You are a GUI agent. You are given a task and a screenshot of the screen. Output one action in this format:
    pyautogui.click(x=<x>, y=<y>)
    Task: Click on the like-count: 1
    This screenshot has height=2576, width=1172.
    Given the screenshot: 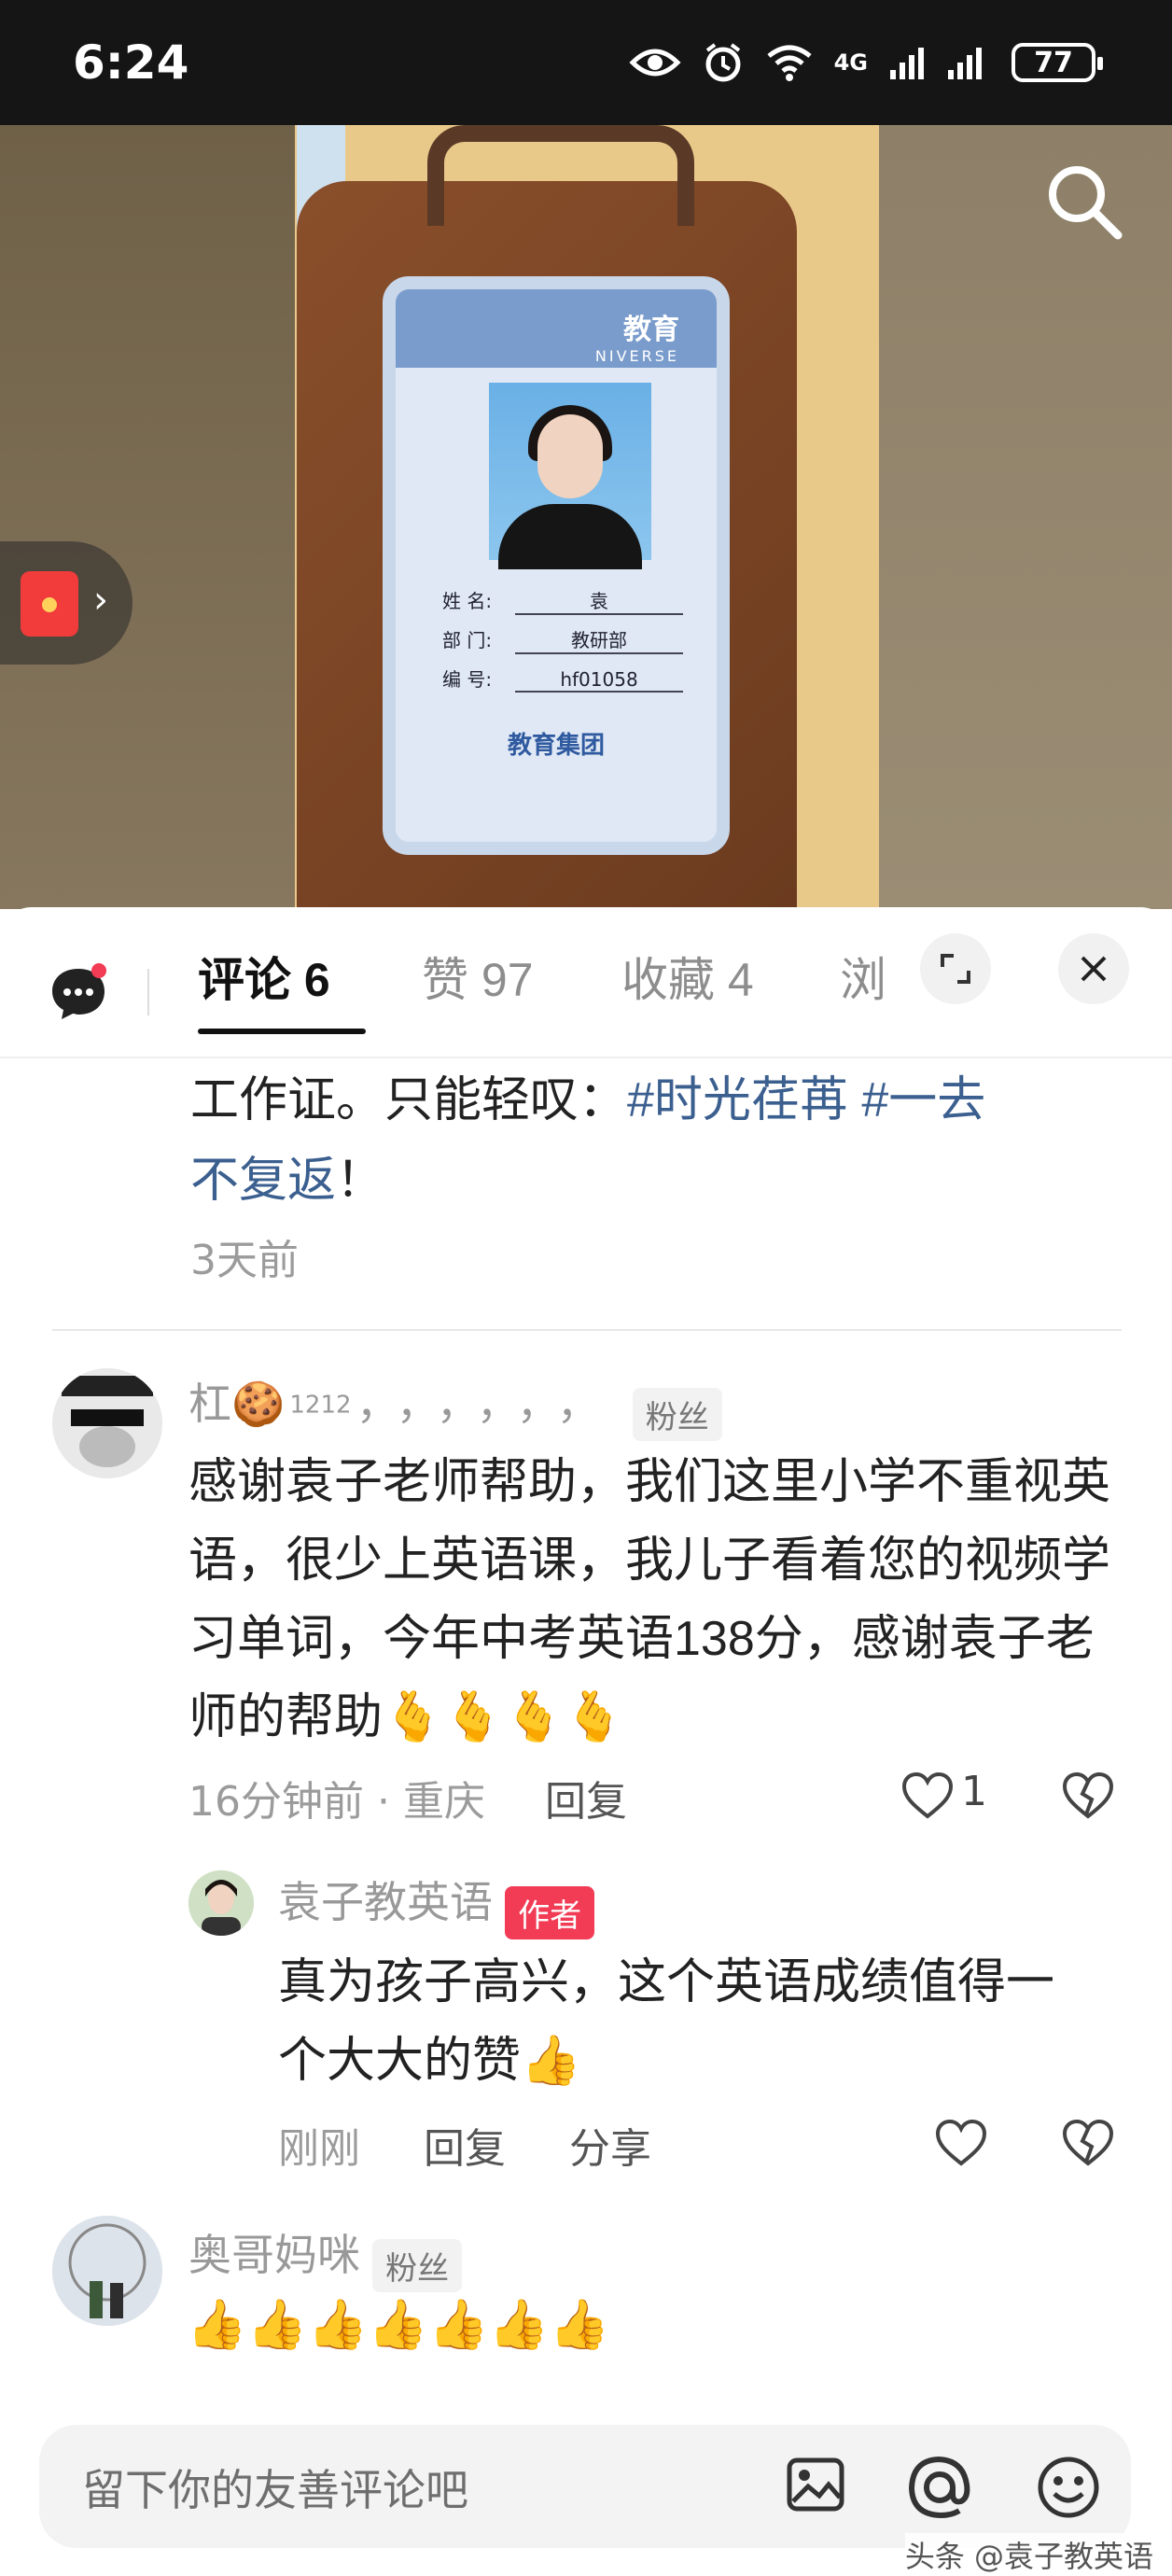 What is the action you would take?
    pyautogui.click(x=974, y=1791)
    